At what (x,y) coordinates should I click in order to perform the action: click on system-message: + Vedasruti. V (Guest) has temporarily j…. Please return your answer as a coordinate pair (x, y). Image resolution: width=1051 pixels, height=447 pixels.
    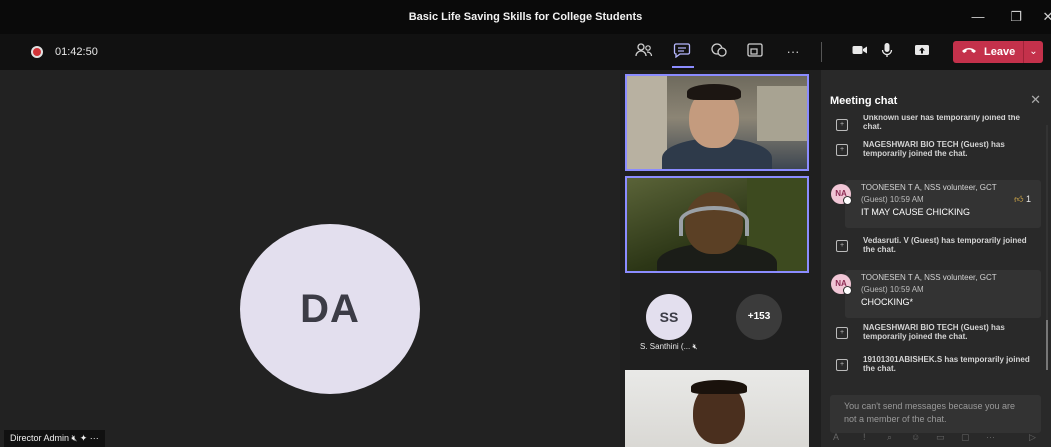
    Looking at the image, I should click on (932, 247).